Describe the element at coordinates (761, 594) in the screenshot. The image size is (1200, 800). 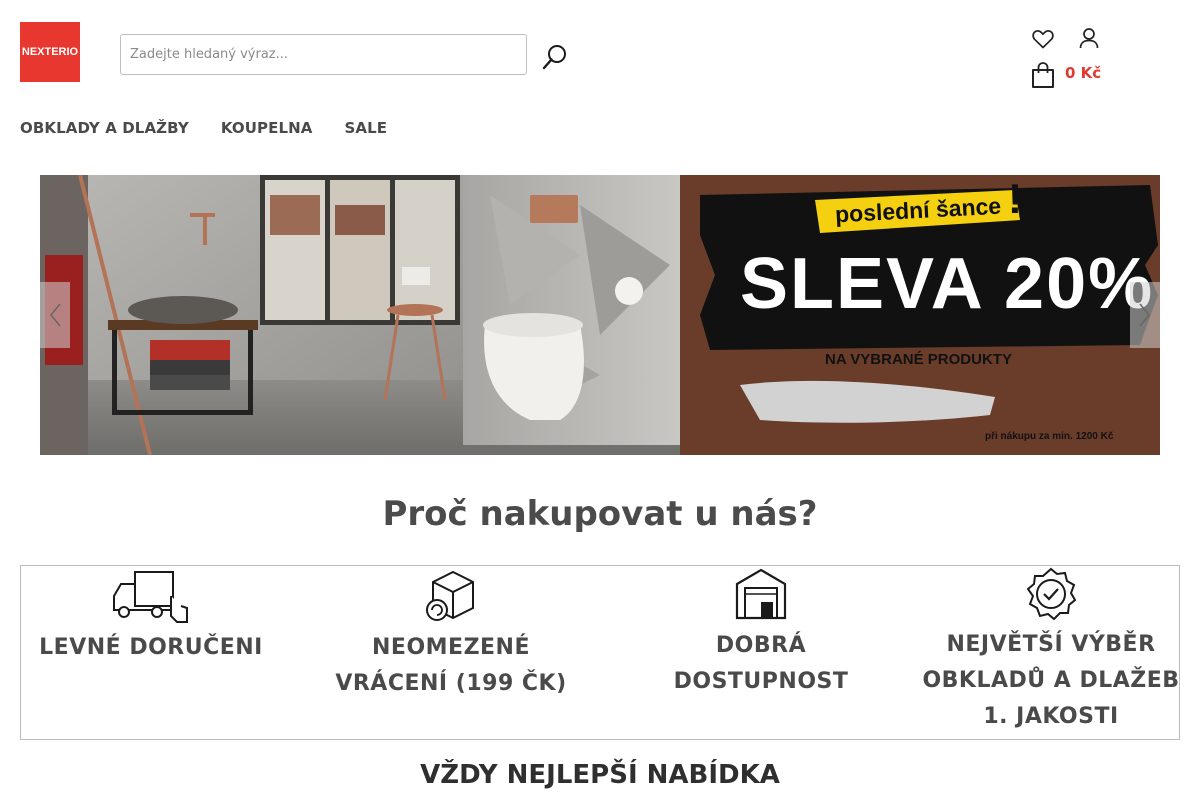
I see `warehouse-icon` at that location.